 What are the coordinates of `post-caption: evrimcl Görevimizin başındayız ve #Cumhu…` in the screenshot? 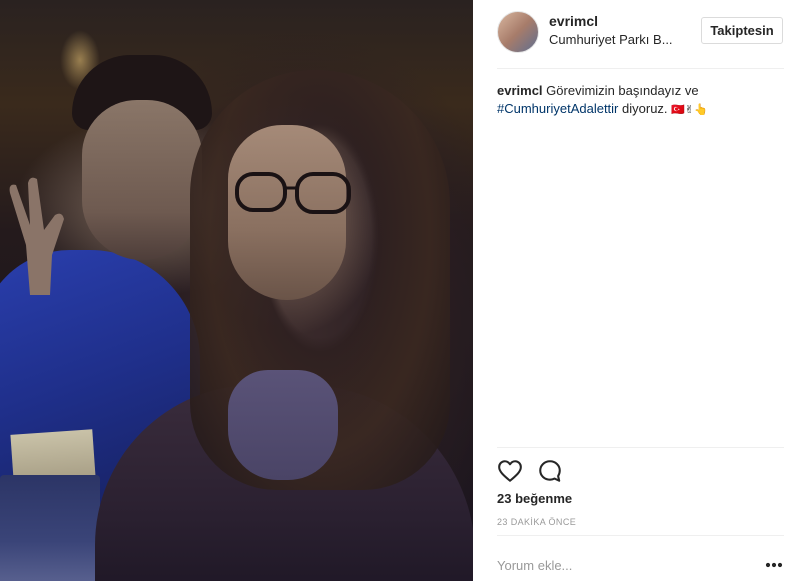 It's located at (637, 100).